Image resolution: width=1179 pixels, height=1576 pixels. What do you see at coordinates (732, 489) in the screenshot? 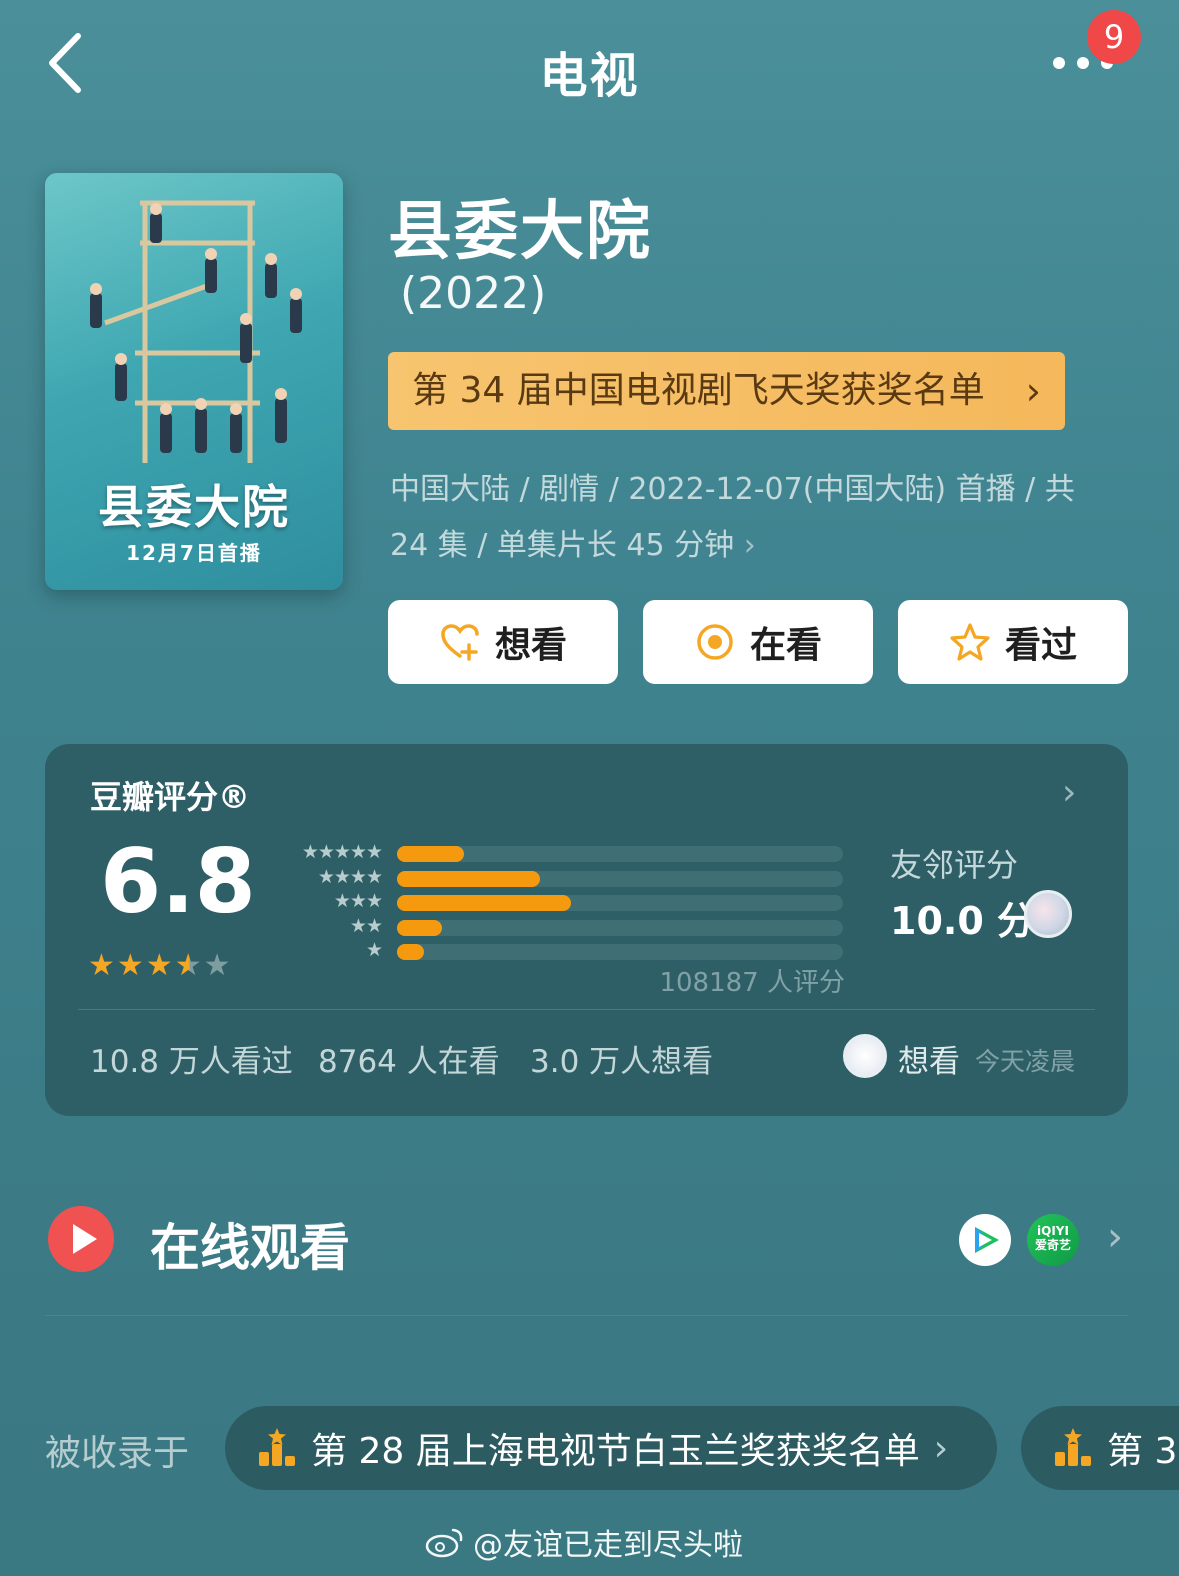
I see `meta-line: 中国大陆 / 剧情 / 2022-12-07(中国大陆) 首播 / 共` at bounding box center [732, 489].